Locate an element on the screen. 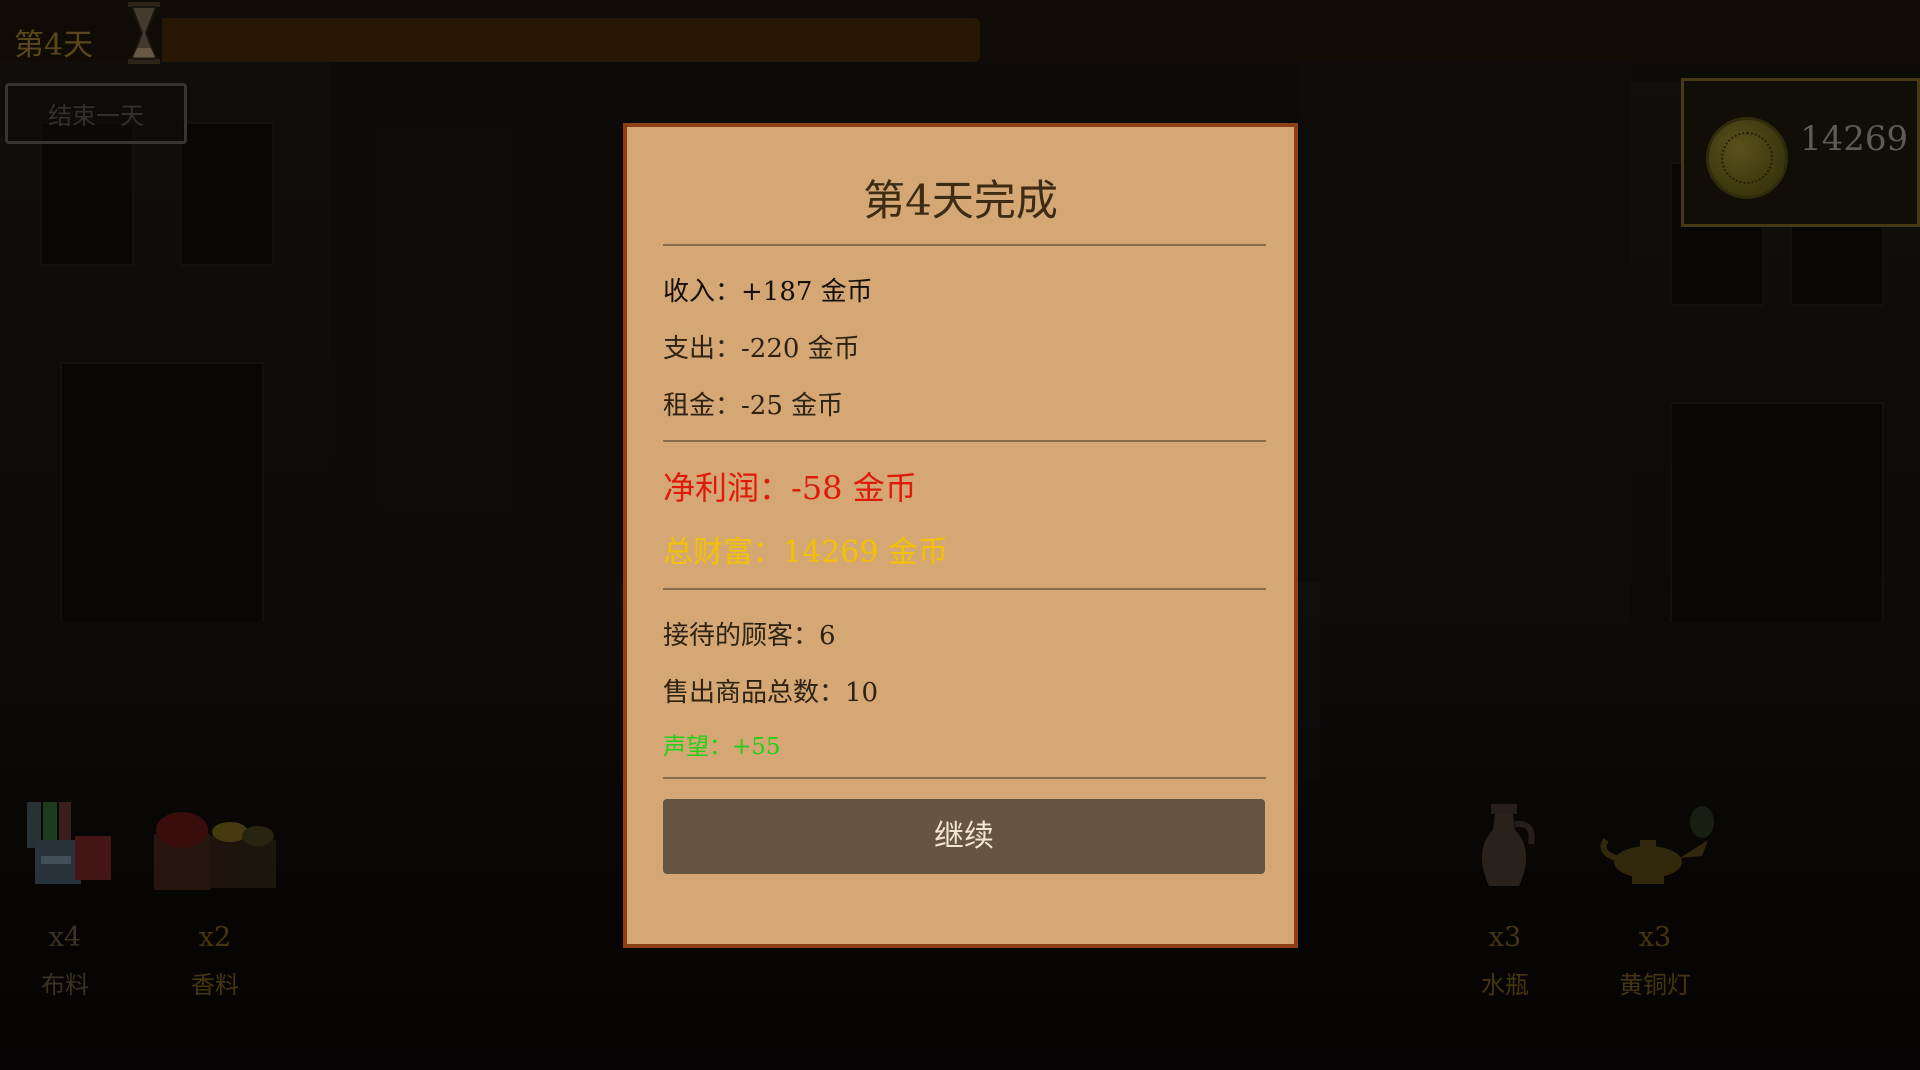 This screenshot has height=1070, width=1920. rent-row: 租金：-25 金币 is located at coordinates (753, 406).